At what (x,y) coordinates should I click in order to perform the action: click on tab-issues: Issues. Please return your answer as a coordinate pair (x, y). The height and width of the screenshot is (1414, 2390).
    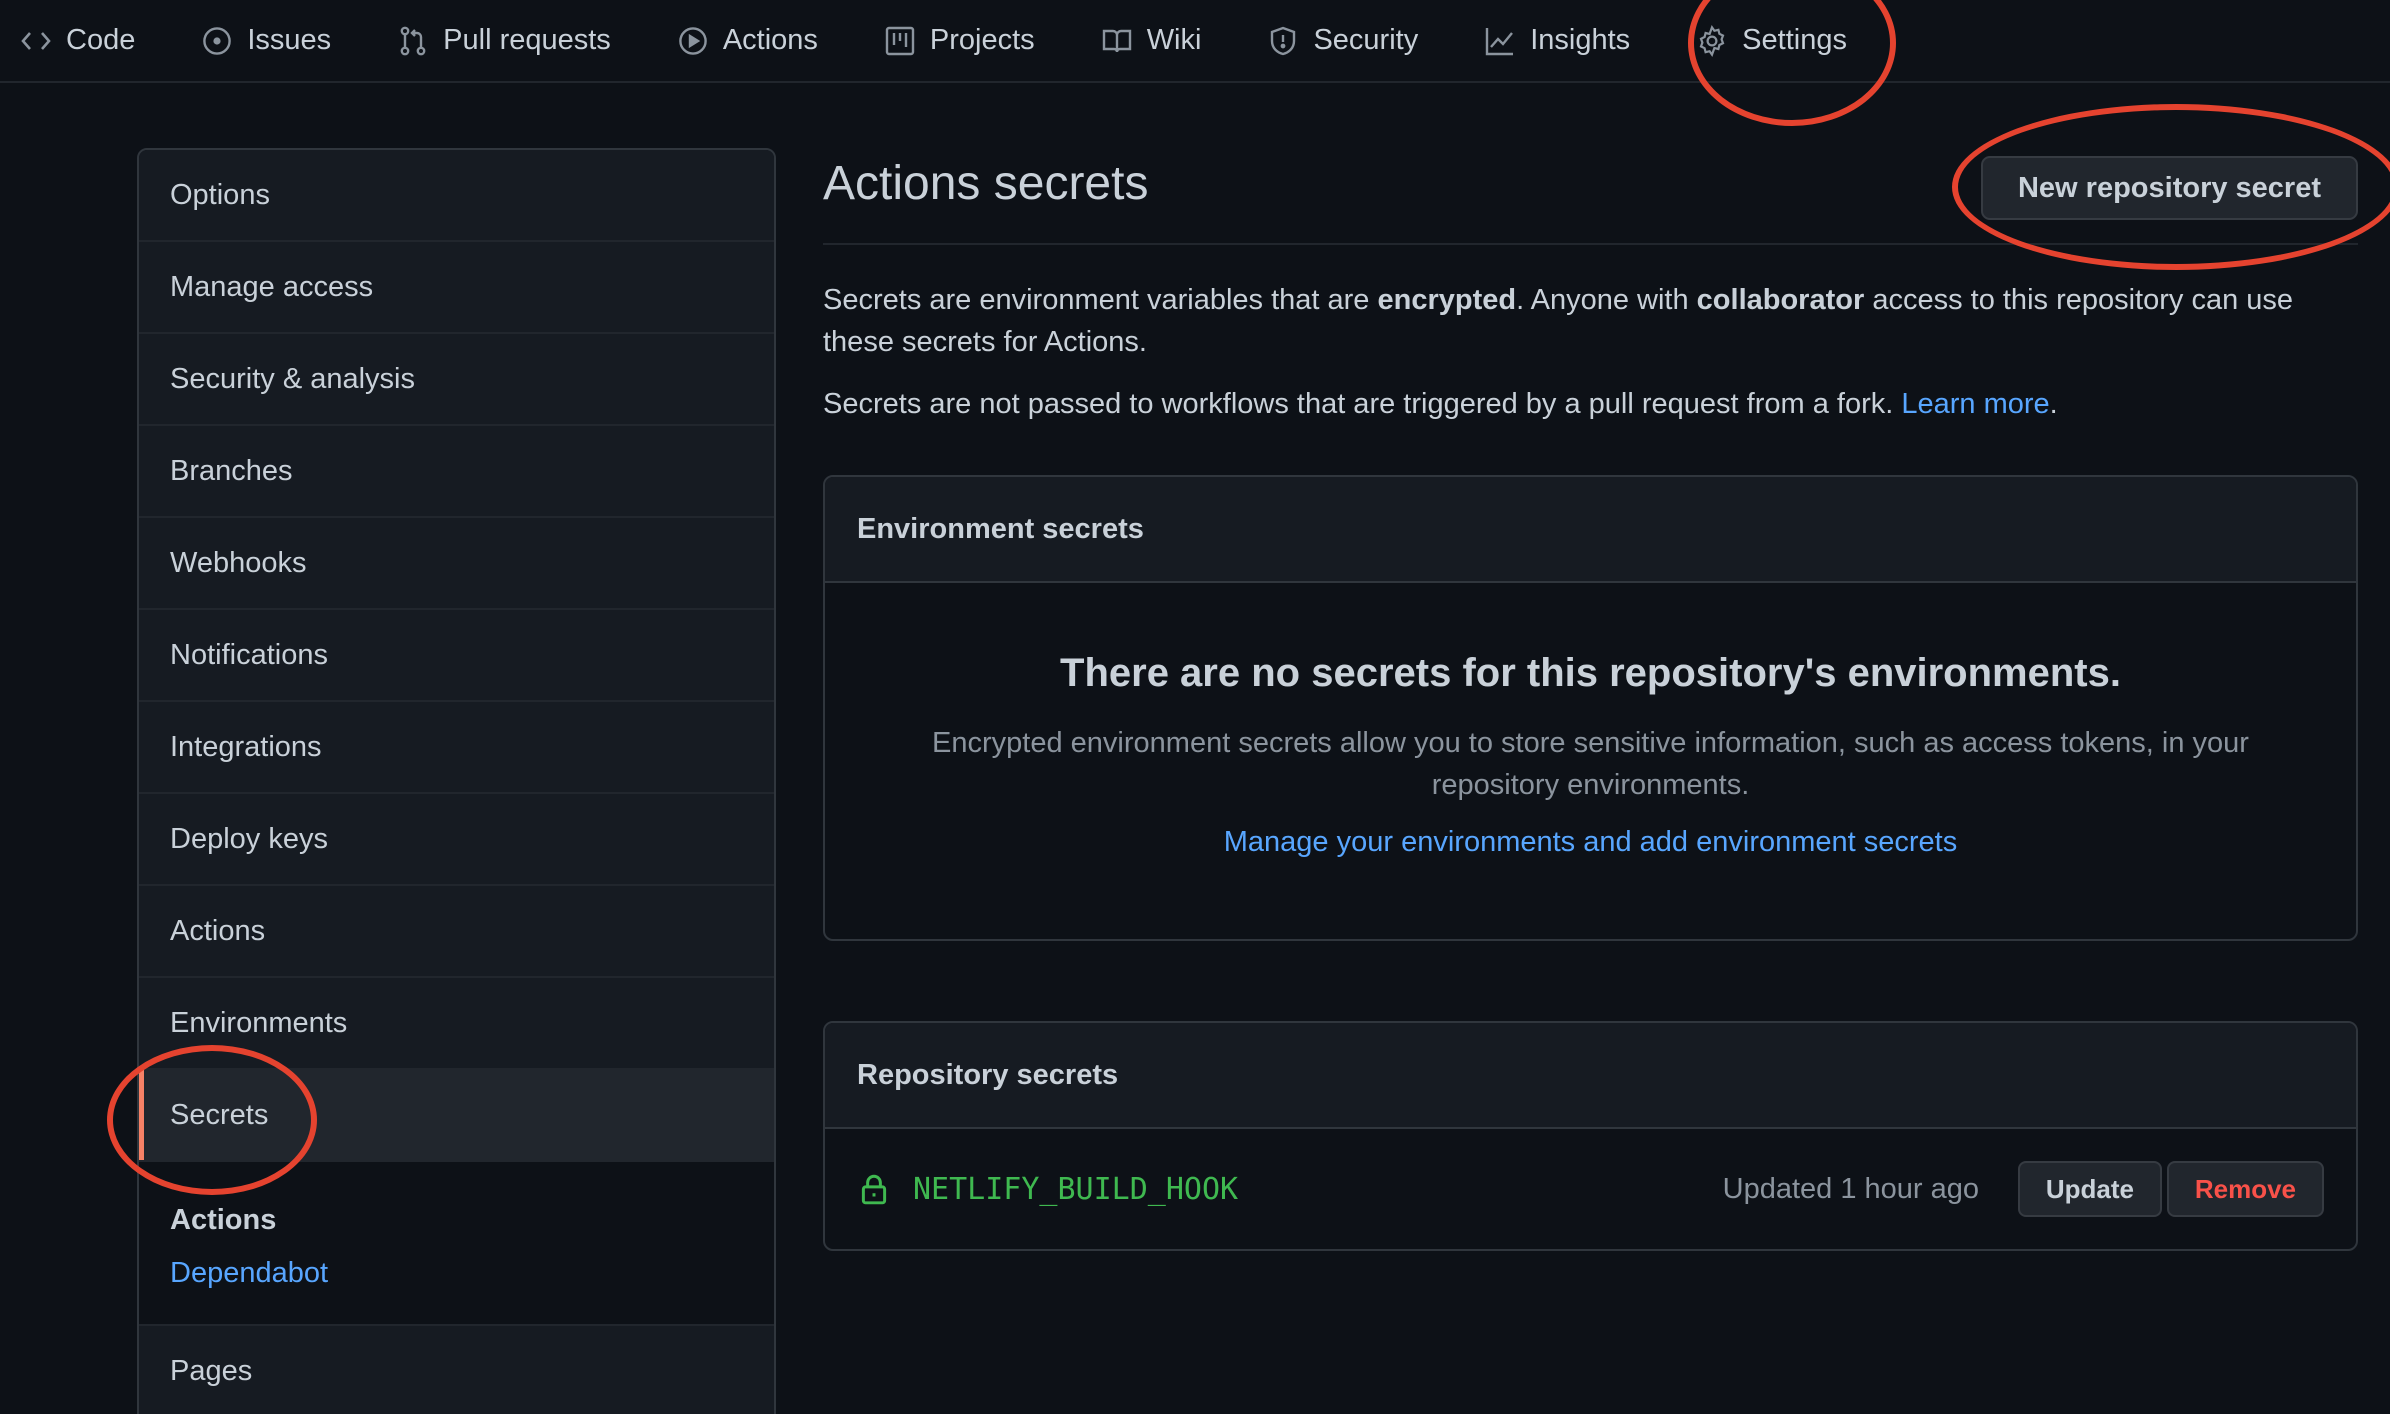
    Looking at the image, I should click on (266, 41).